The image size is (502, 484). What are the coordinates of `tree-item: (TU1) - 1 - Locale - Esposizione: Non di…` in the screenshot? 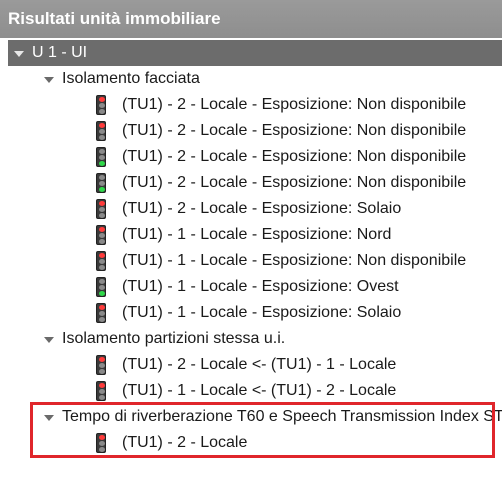 It's located at (251, 261).